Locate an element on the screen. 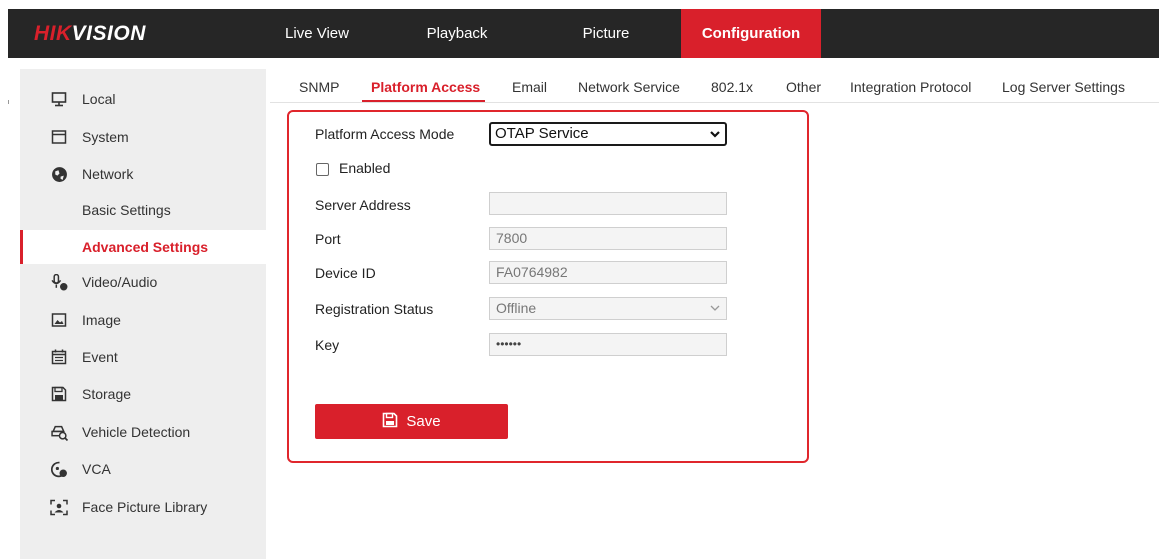  floppy-icon is located at coordinates (59, 394).